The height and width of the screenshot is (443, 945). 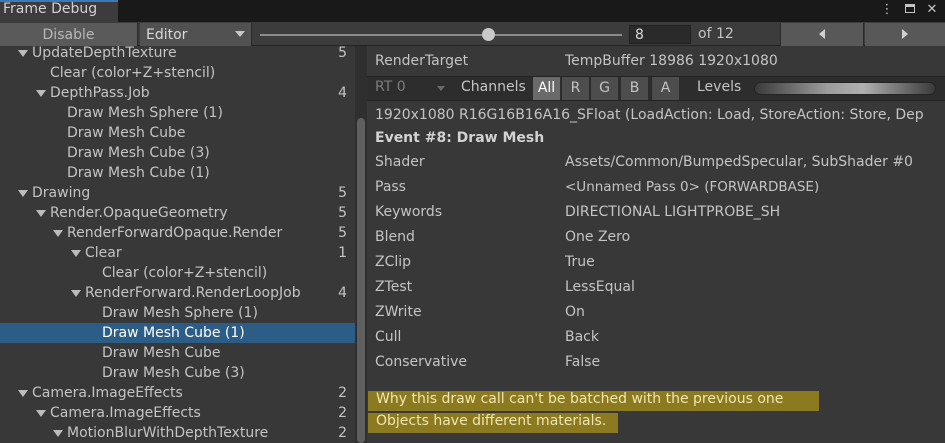 I want to click on shader-label: Shader, so click(x=400, y=162).